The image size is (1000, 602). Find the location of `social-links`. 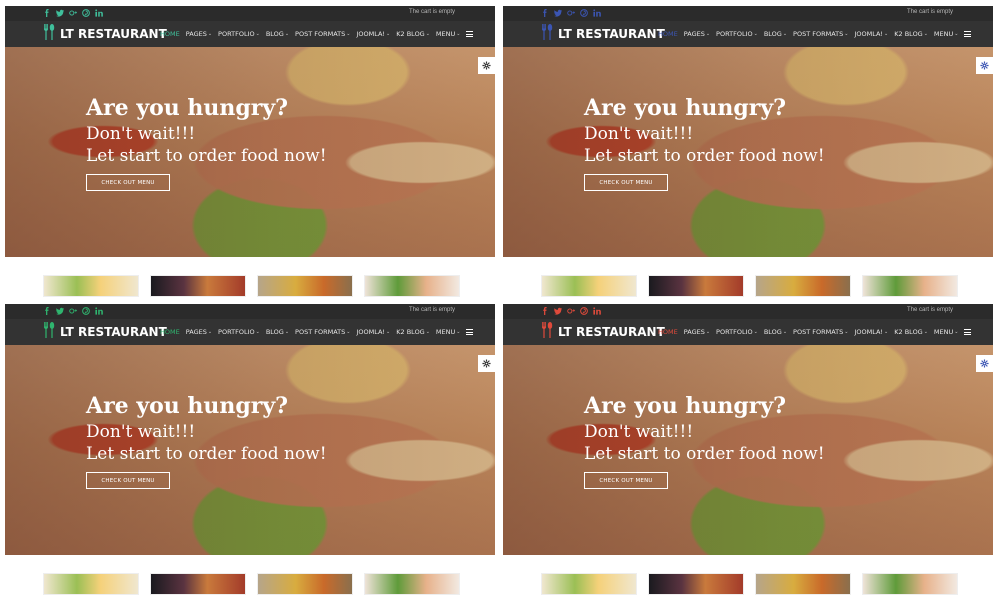

social-links is located at coordinates (73, 311).